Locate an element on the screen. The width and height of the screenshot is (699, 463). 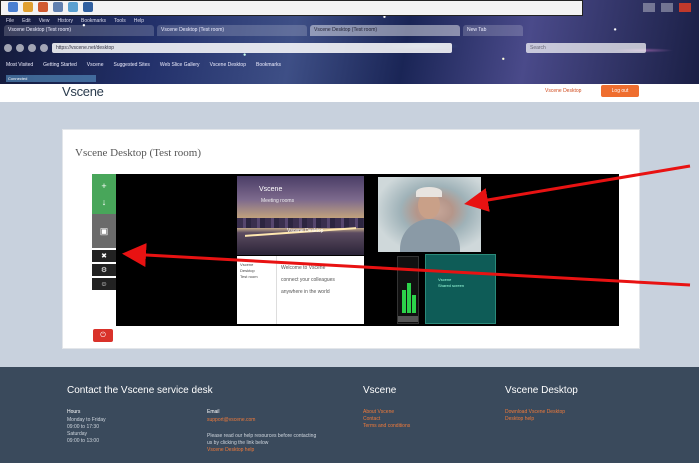
header-link: Vscene Desktop is located at coordinates (563, 91).